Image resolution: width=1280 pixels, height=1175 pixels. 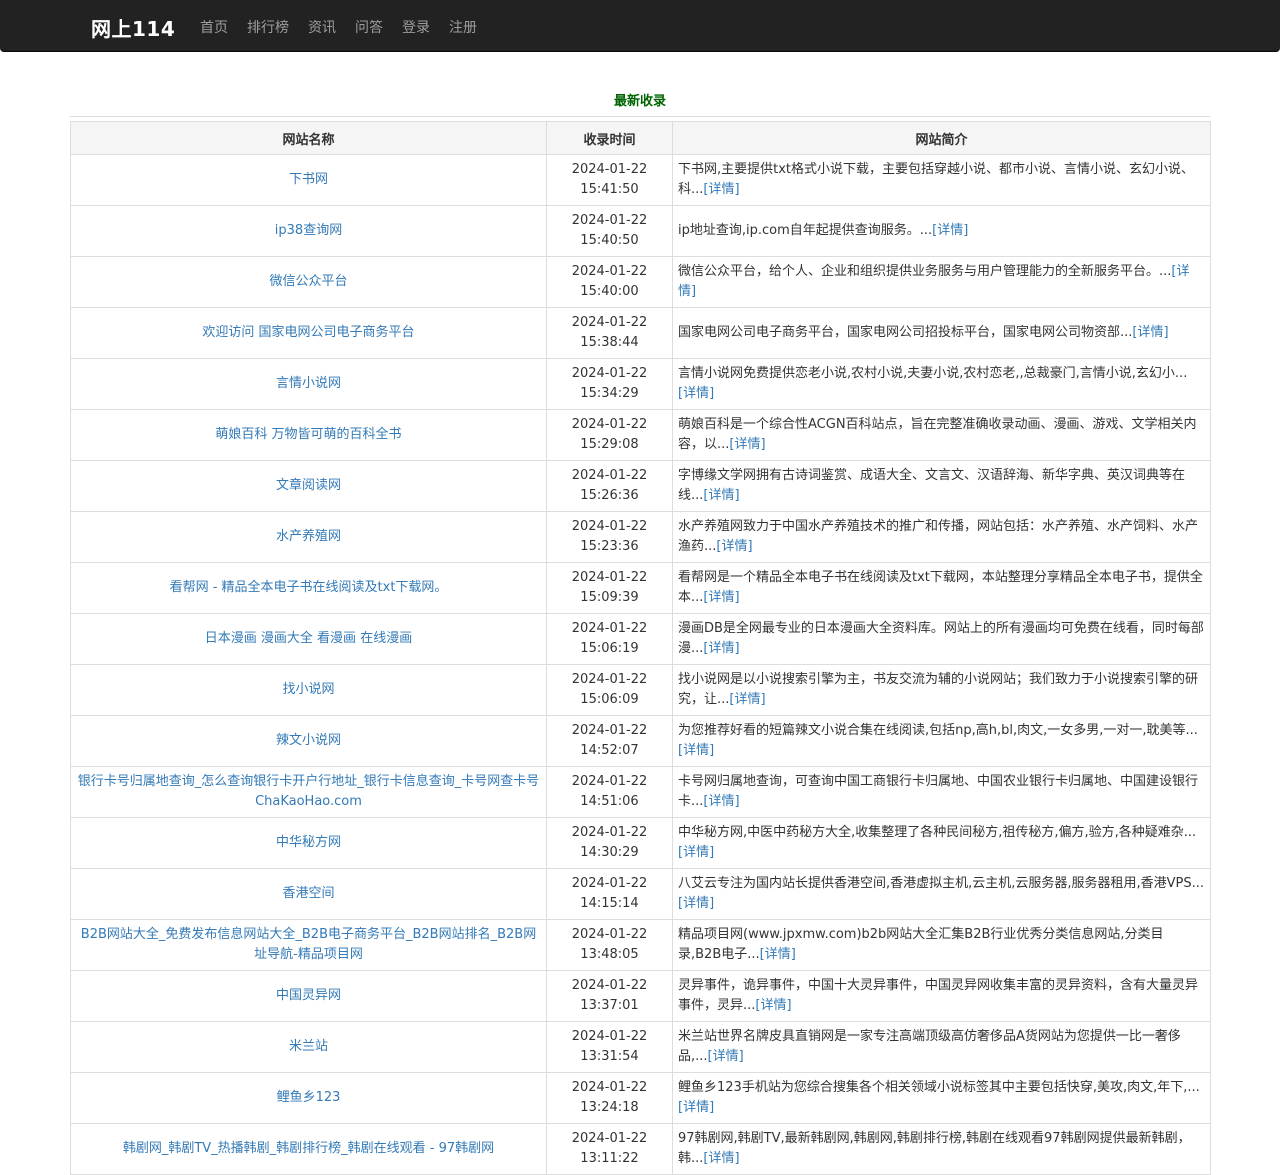 What do you see at coordinates (609, 588) in the screenshot?
I see `added-time-cell: 2024-01-22 15:09:39` at bounding box center [609, 588].